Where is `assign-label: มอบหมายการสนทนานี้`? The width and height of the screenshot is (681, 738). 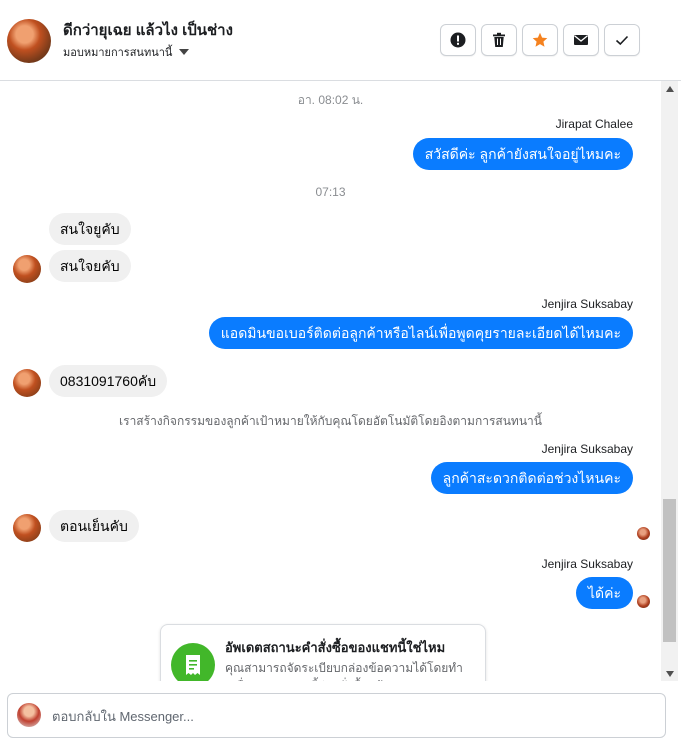 assign-label: มอบหมายการสนทนานี้ is located at coordinates (118, 53).